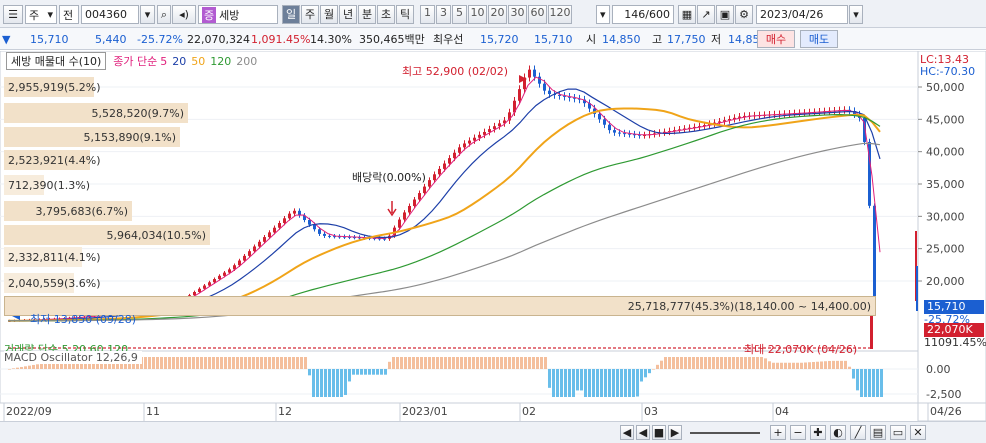  Describe the element at coordinates (945, 281) in the screenshot. I see `y-tick-label: 20,000` at that location.